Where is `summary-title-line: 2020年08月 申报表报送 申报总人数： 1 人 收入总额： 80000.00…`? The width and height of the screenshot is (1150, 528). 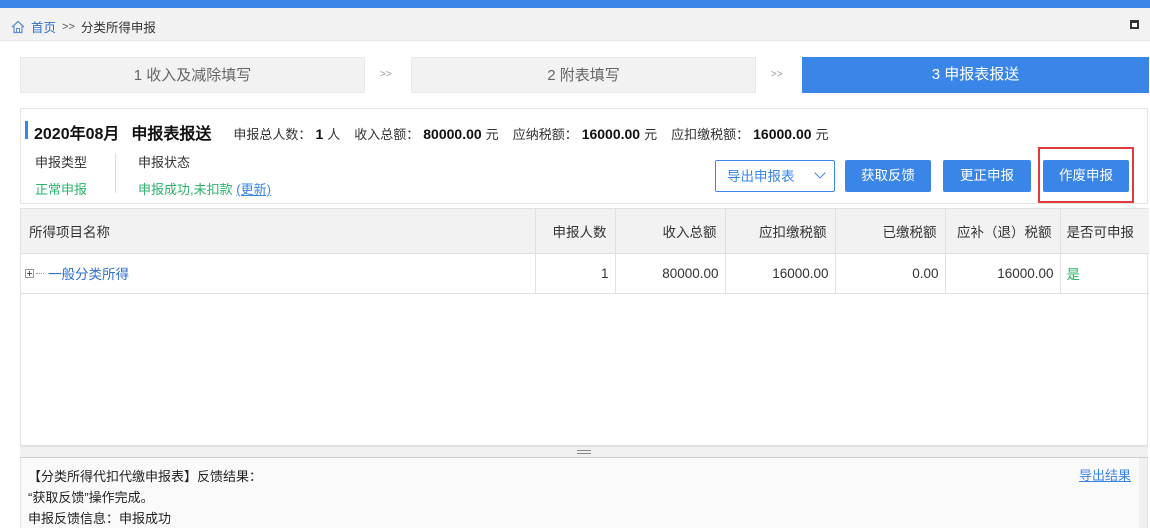 summary-title-line: 2020年08月 申报表报送 申报总人数： 1 人 收入总额： 80000.00… is located at coordinates (438, 132).